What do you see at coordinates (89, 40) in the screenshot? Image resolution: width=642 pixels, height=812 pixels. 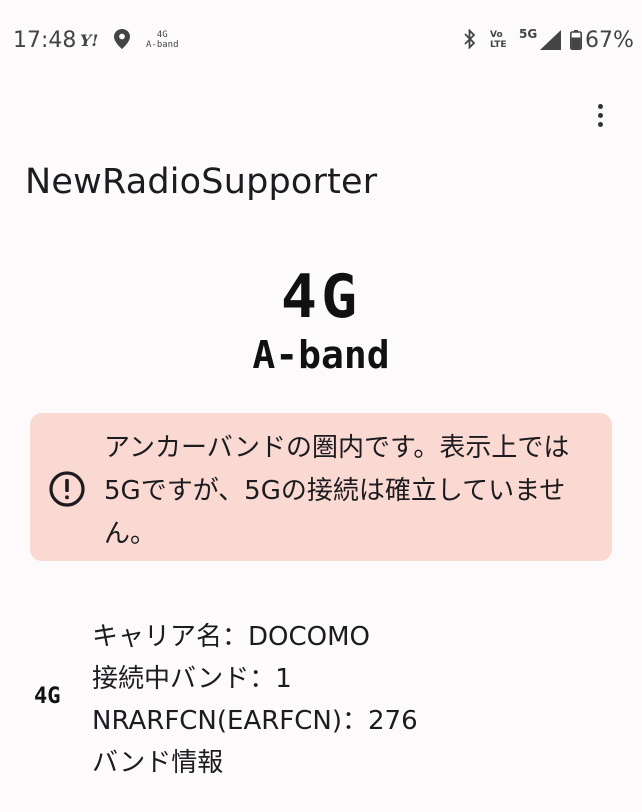 I see `yahoo-notification-icon: Y!` at bounding box center [89, 40].